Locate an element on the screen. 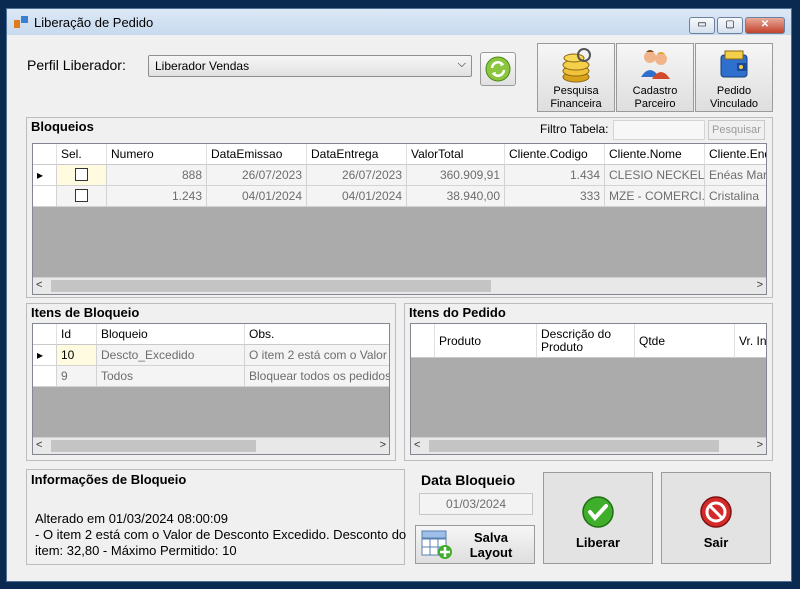  cell-data-entrega: 26/07/2023 is located at coordinates (357, 175).